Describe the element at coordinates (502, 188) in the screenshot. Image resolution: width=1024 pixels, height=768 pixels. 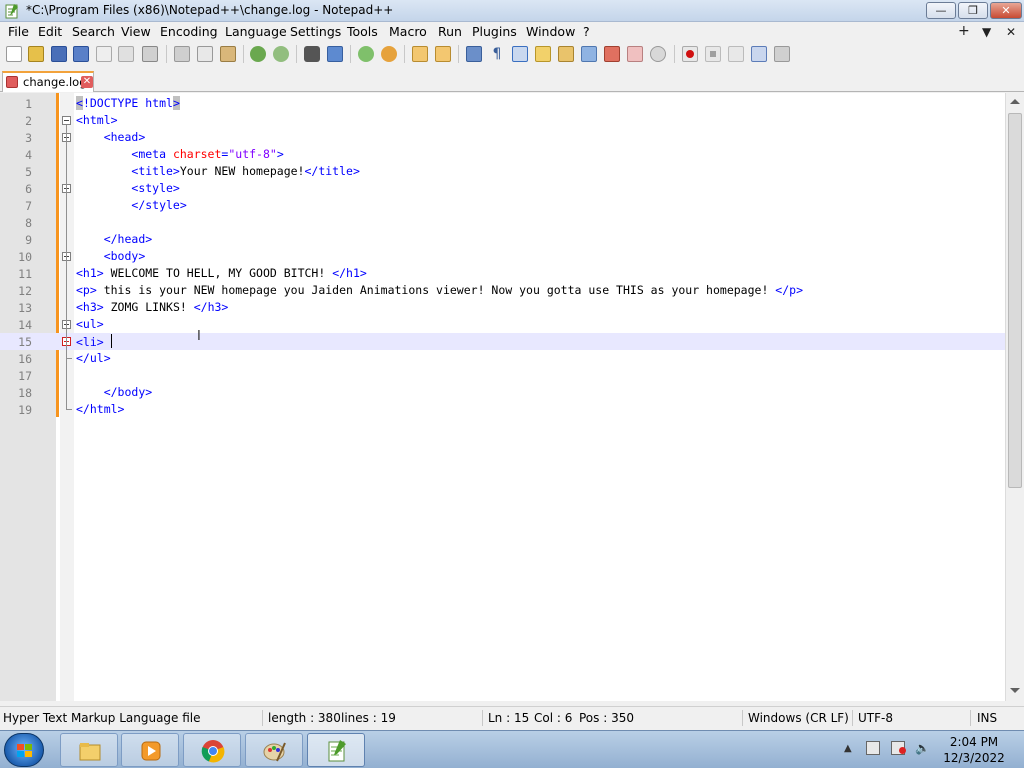
I see `code-line: 6 <style>` at that location.